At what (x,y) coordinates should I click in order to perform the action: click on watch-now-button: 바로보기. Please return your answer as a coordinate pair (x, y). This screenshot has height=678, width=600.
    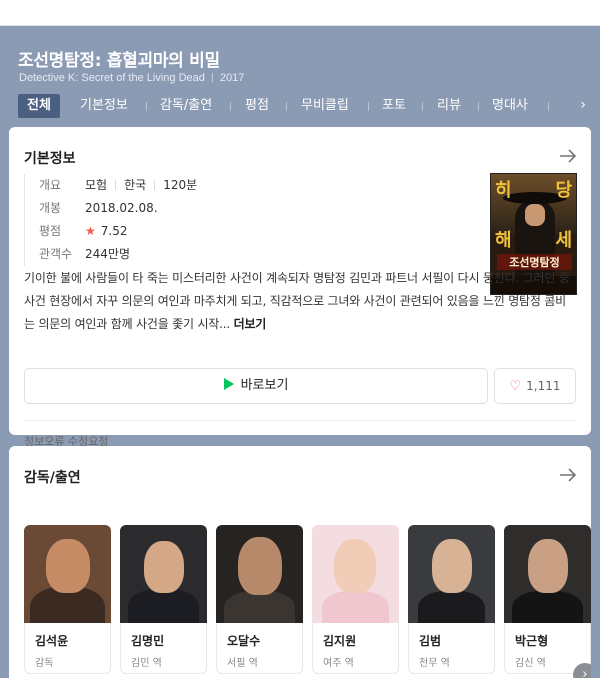
    Looking at the image, I should click on (256, 386).